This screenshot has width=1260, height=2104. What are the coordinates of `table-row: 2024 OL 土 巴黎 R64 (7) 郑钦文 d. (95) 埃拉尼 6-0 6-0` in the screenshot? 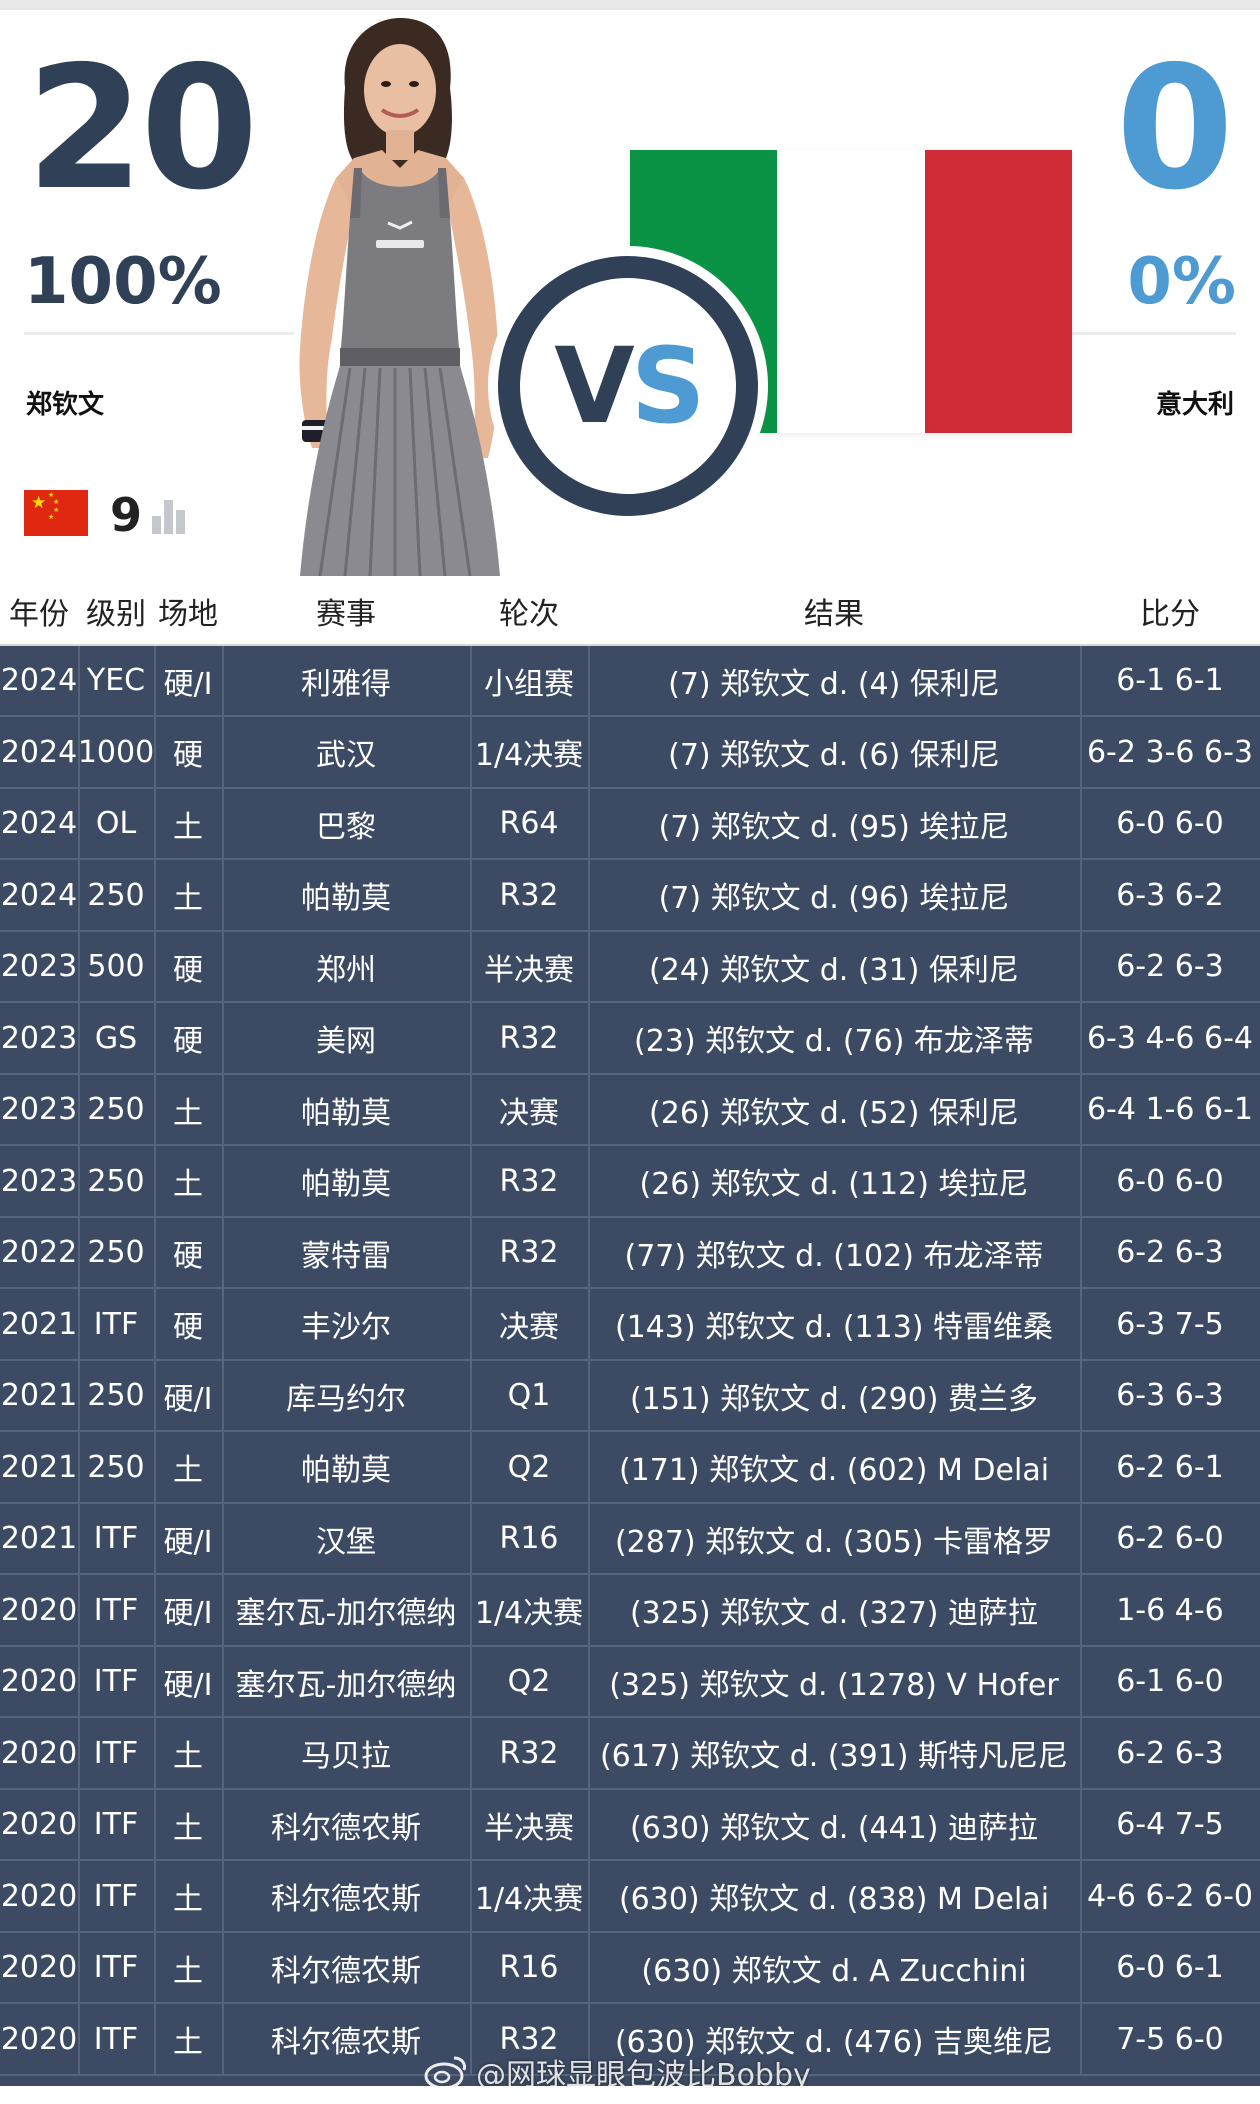 It's located at (630, 824).